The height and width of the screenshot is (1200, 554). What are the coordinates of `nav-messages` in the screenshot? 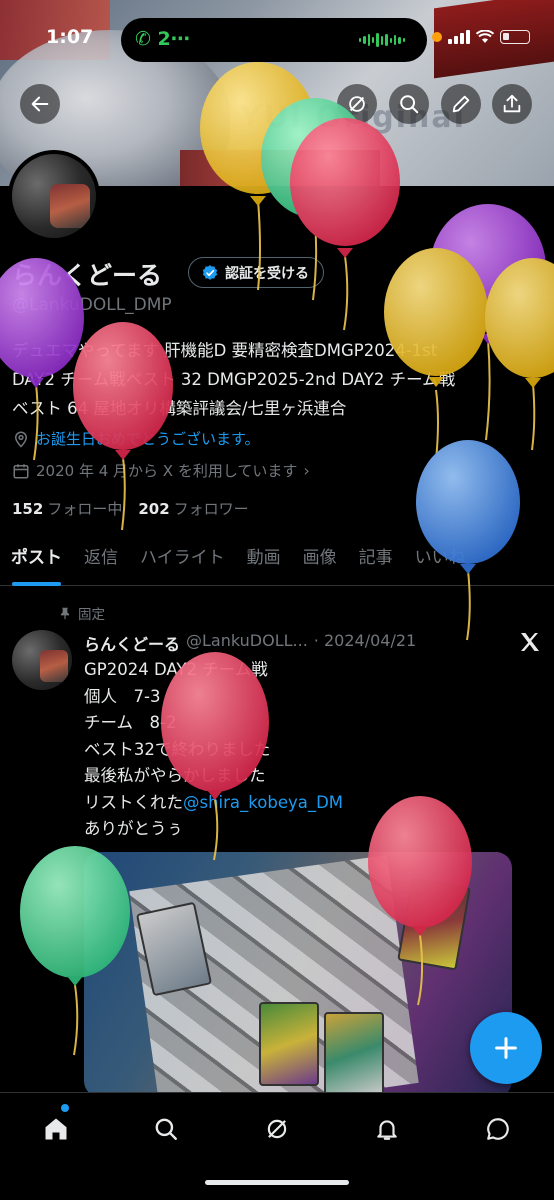 It's located at (498, 1129).